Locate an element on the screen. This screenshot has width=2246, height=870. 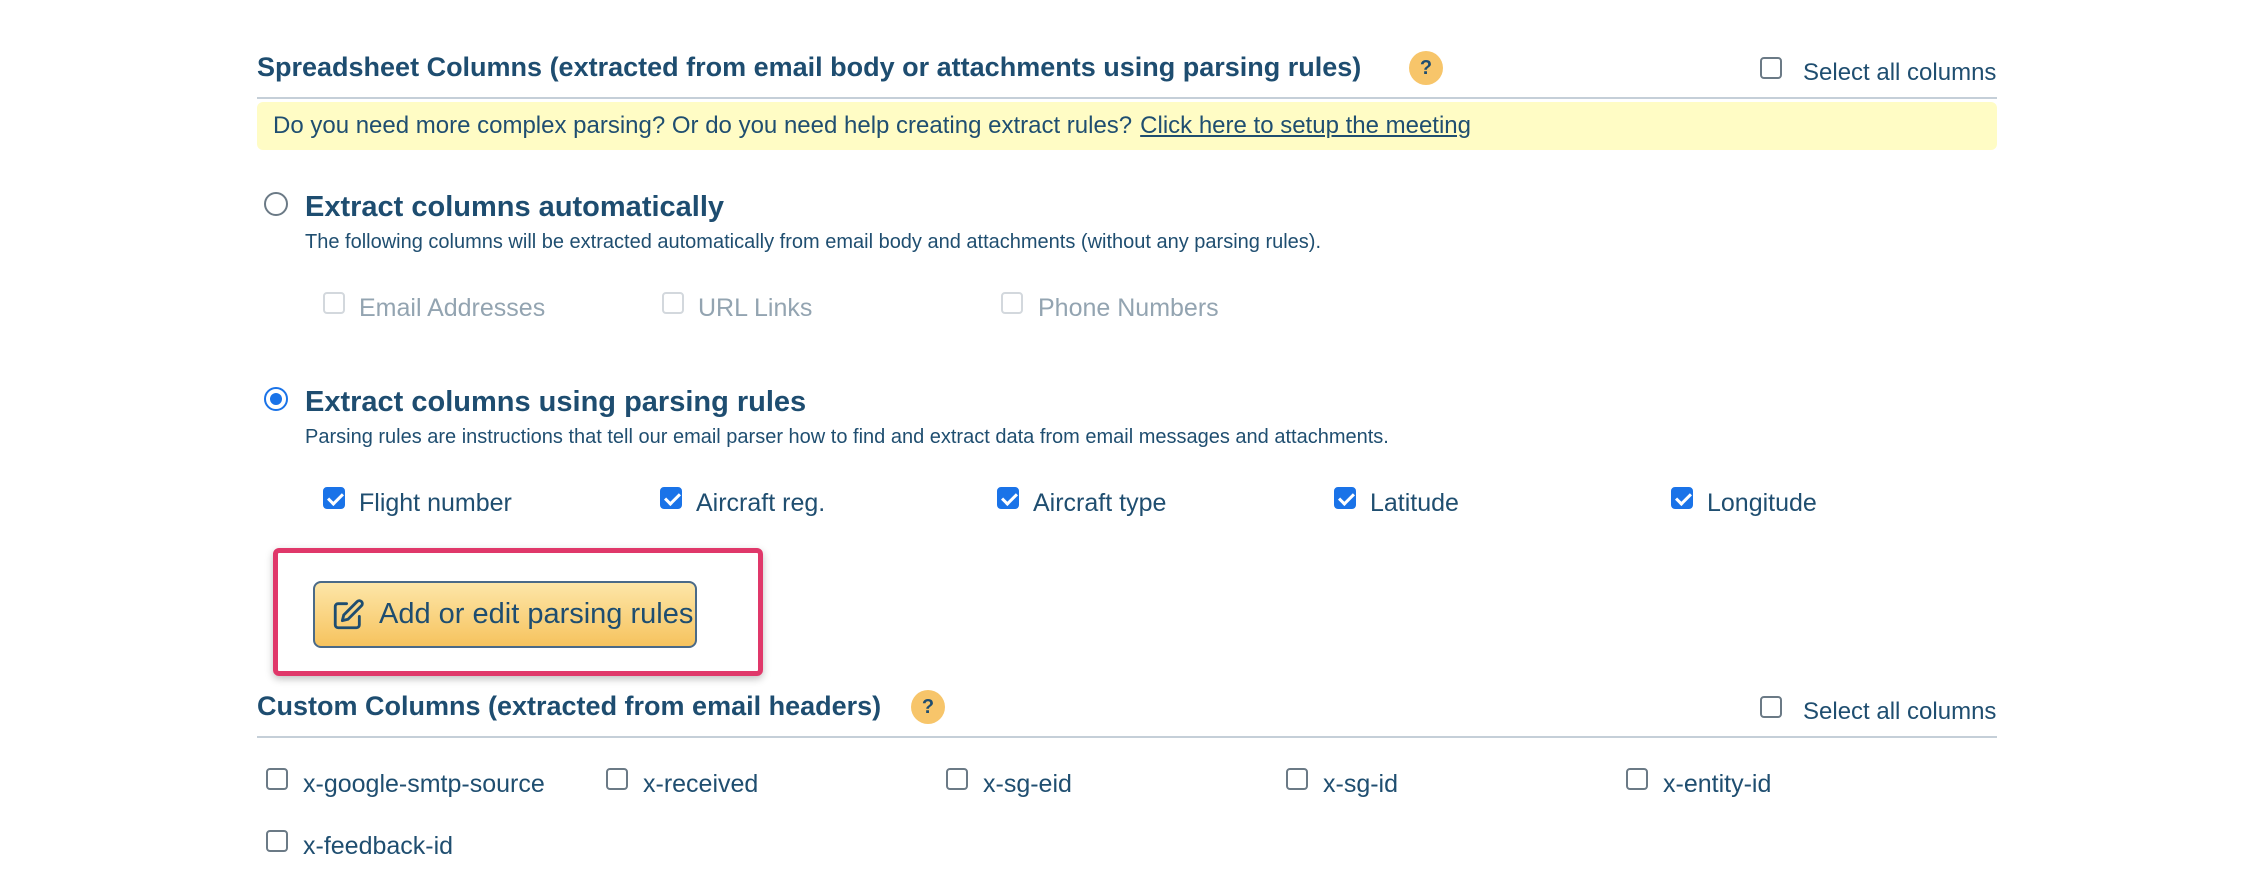
phone-numbers-label: Phone Numbers is located at coordinates (1128, 308).